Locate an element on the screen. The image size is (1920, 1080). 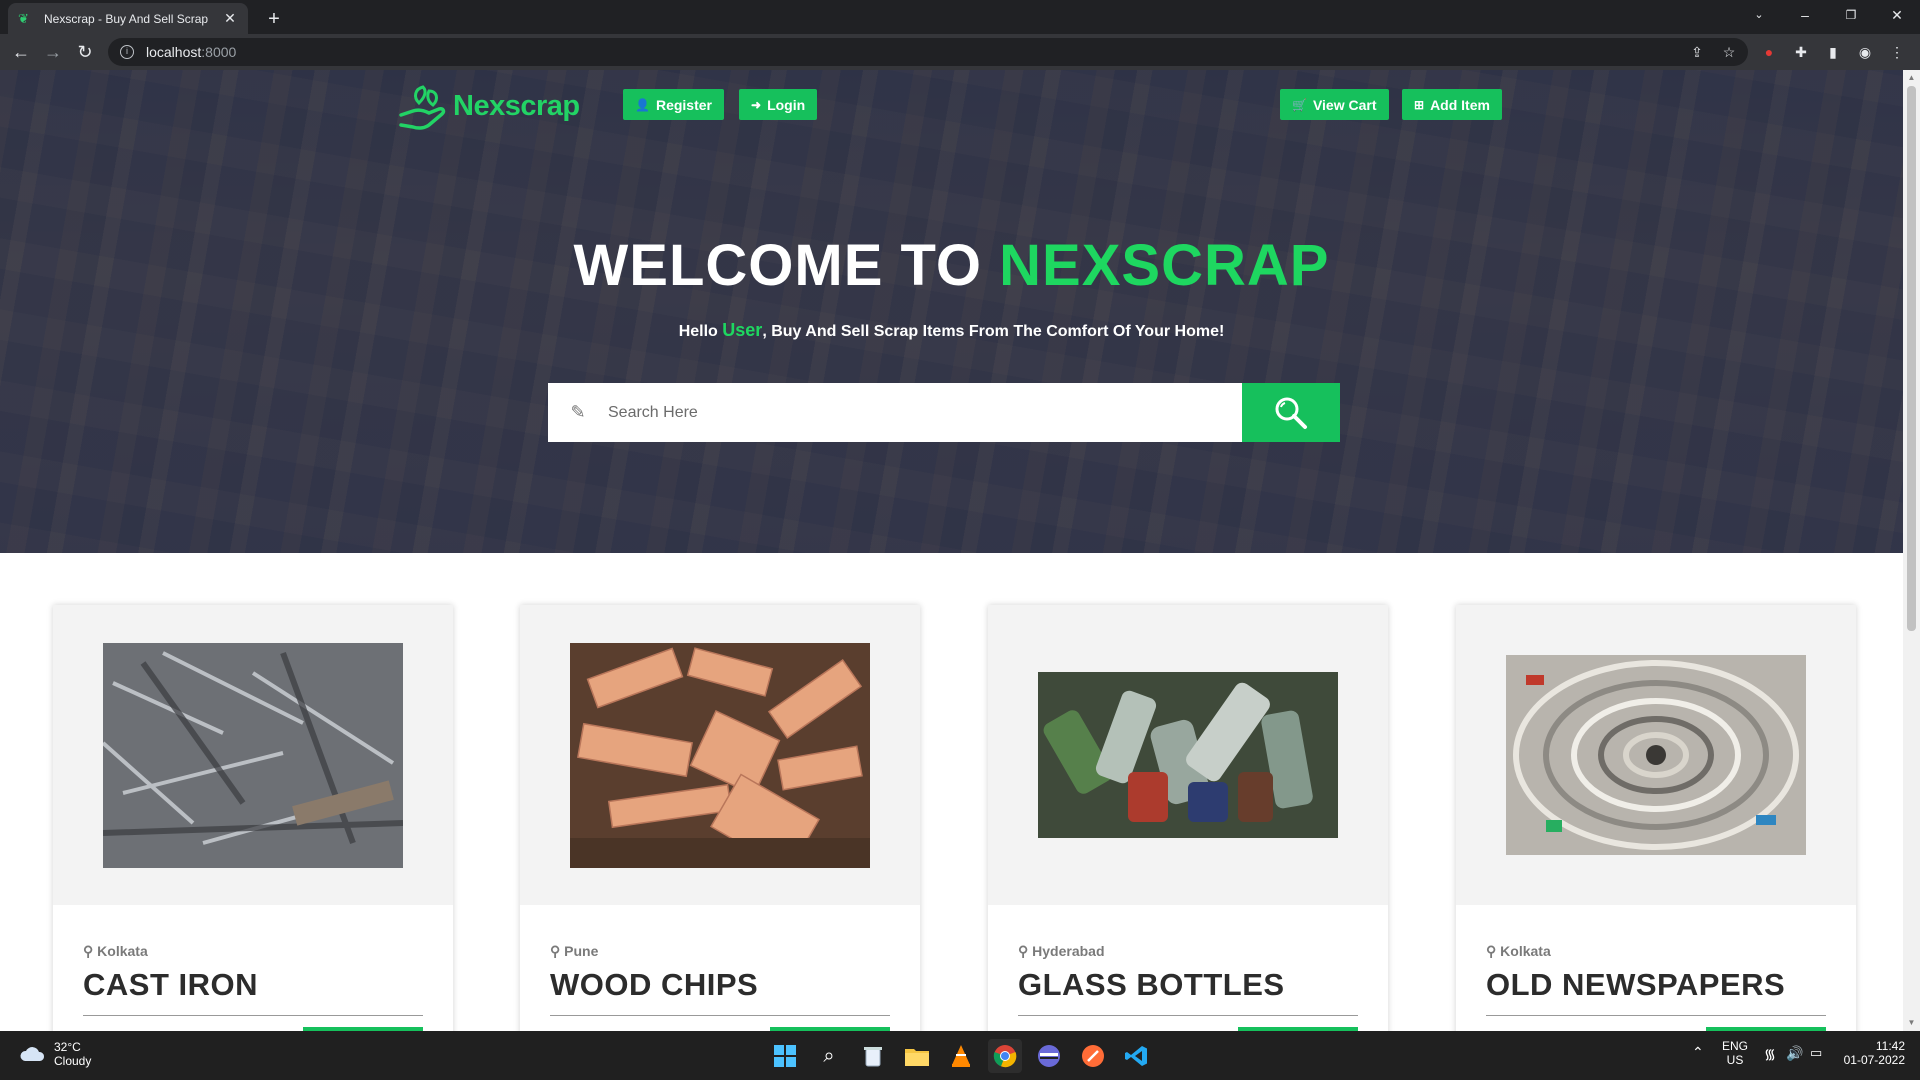
clock: 11:42 01-07-2022 is located at coordinates (1874, 1053).